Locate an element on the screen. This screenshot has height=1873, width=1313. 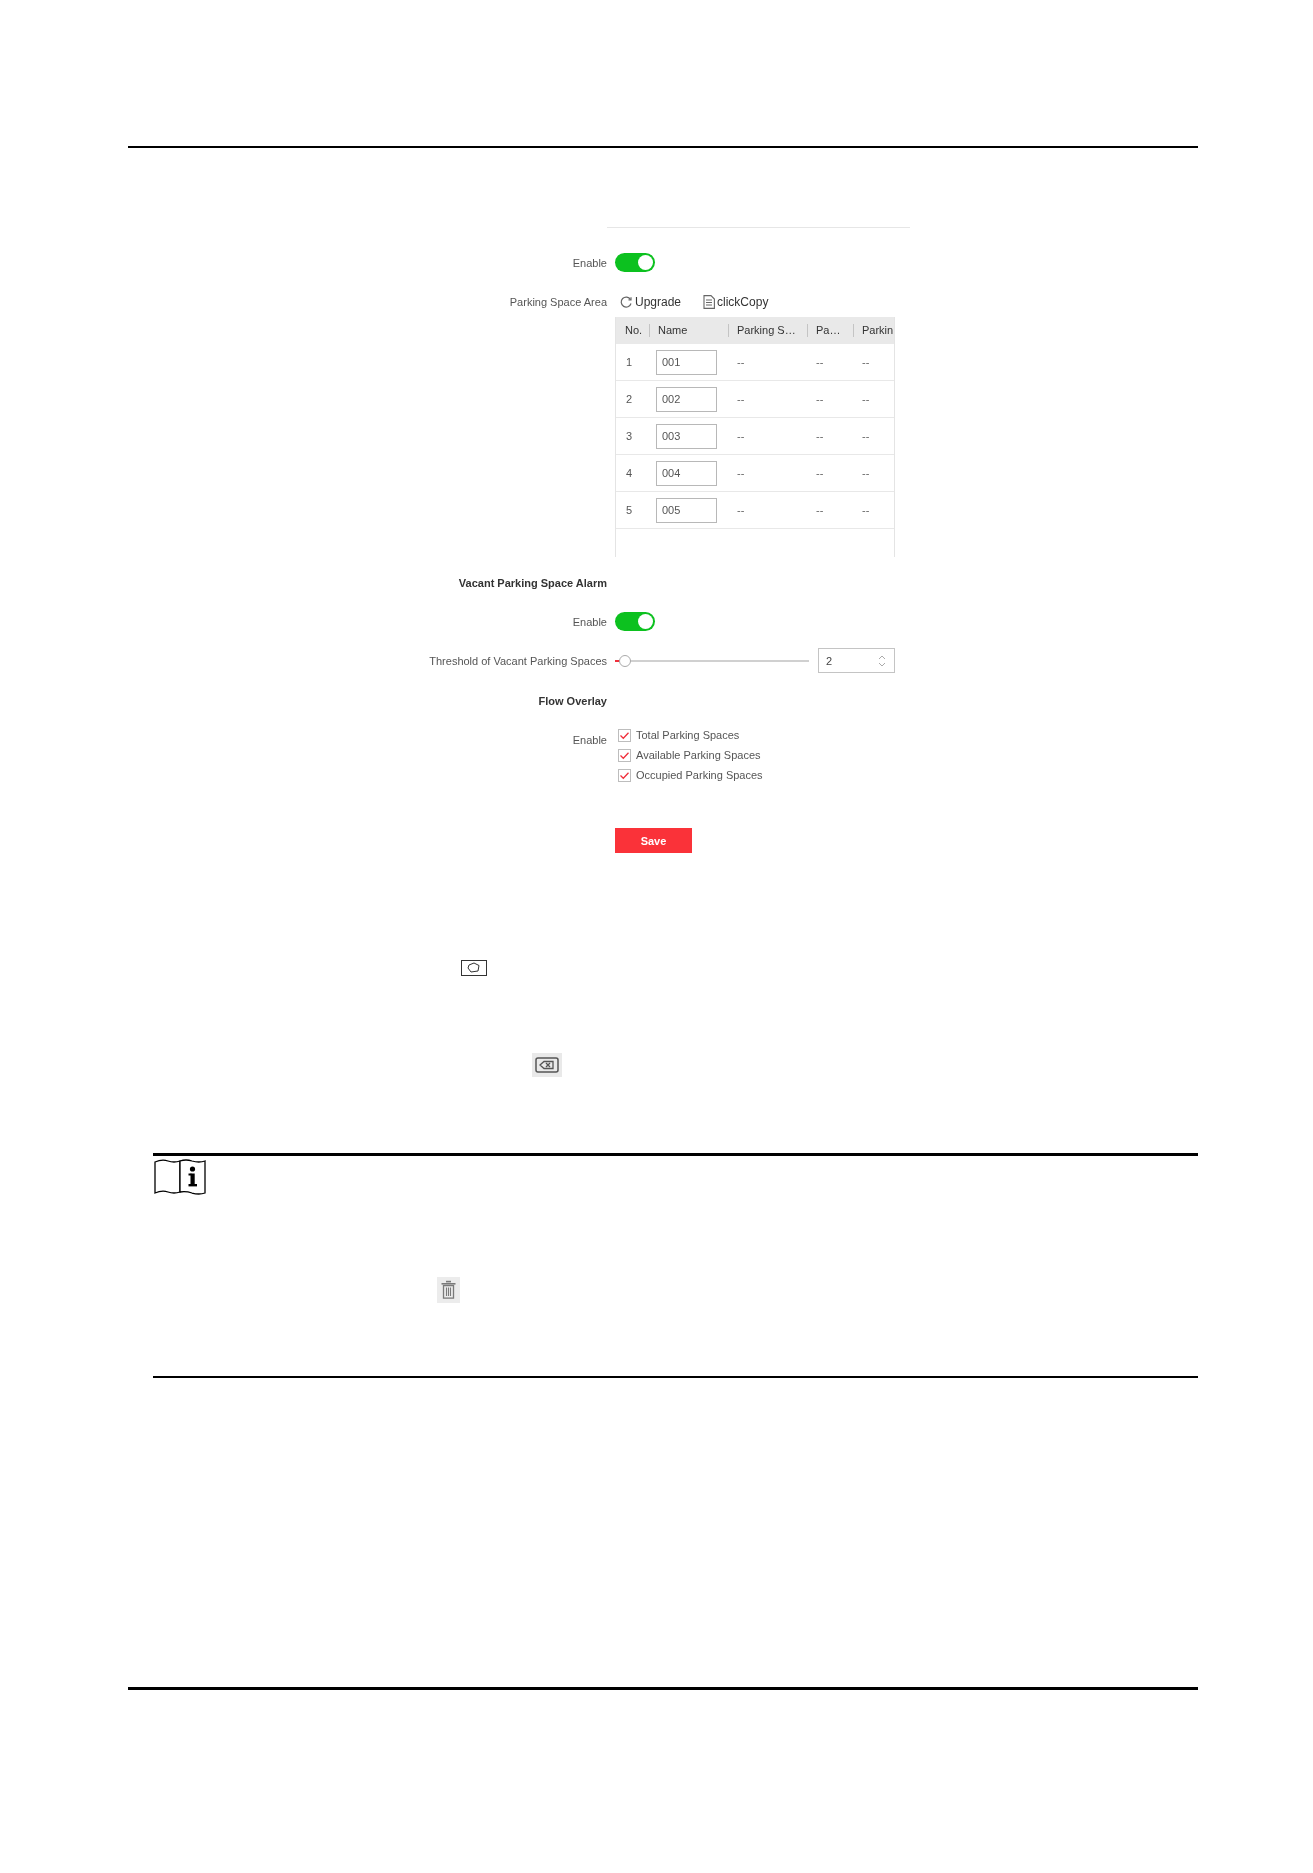
checkbox-label: Total Parking Spaces is located at coordinates (688, 735).